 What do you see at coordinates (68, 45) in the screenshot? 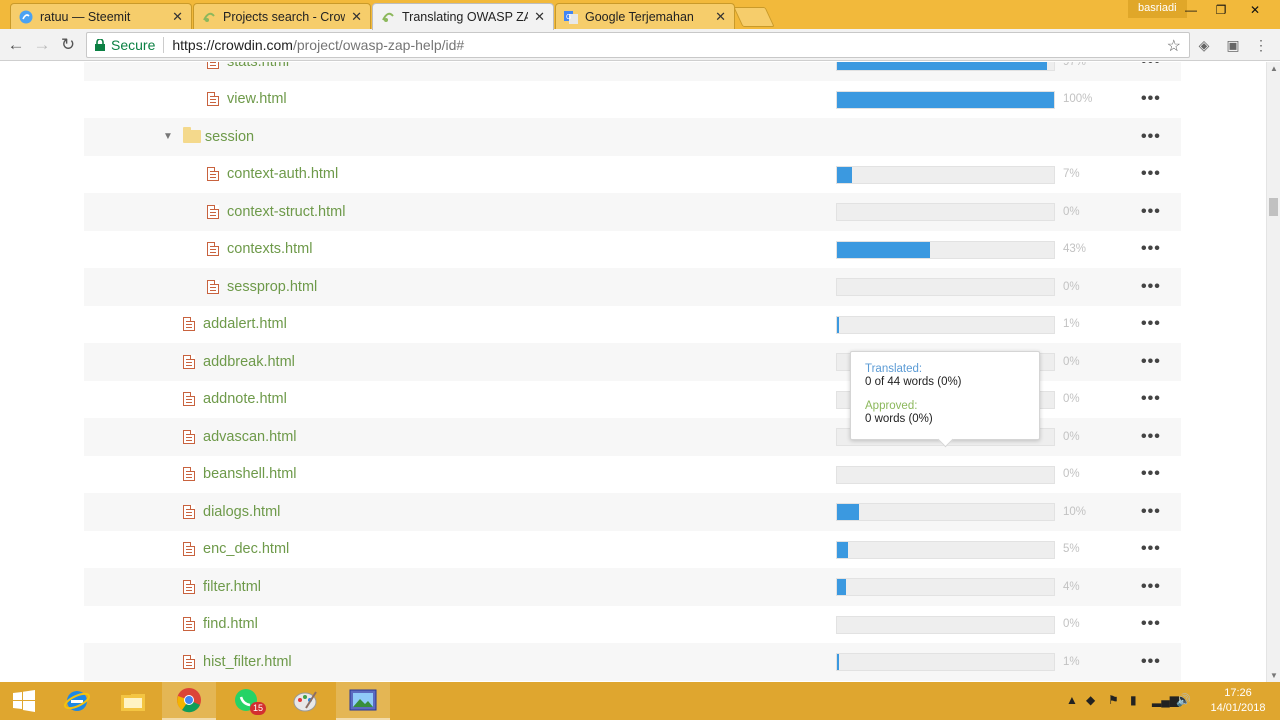
I see `reload-icon: ↻` at bounding box center [68, 45].